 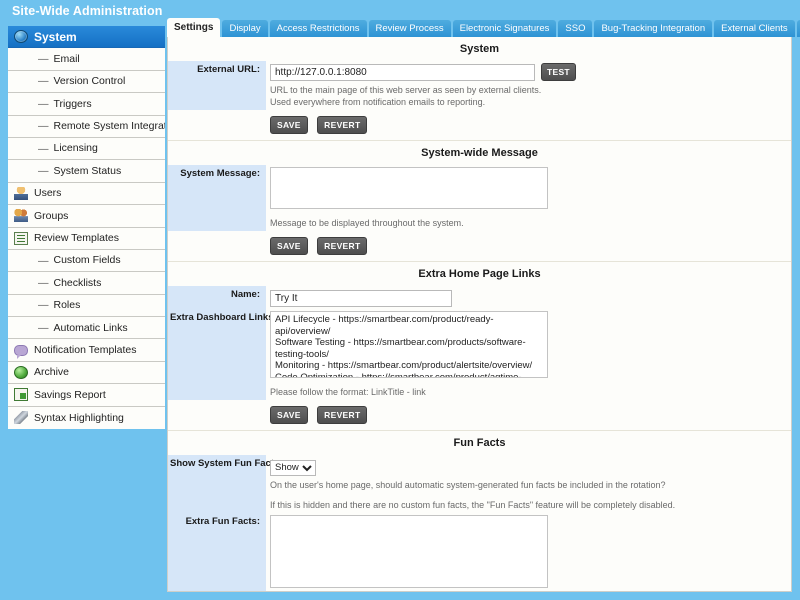 I want to click on sidebar-item-email: — Email, so click(x=86, y=59).